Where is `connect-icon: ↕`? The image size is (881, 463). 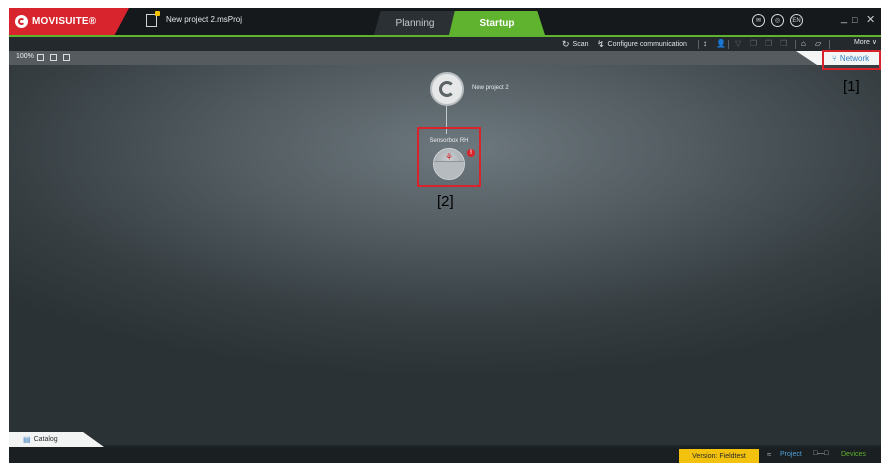
connect-icon: ↕ is located at coordinates (705, 43).